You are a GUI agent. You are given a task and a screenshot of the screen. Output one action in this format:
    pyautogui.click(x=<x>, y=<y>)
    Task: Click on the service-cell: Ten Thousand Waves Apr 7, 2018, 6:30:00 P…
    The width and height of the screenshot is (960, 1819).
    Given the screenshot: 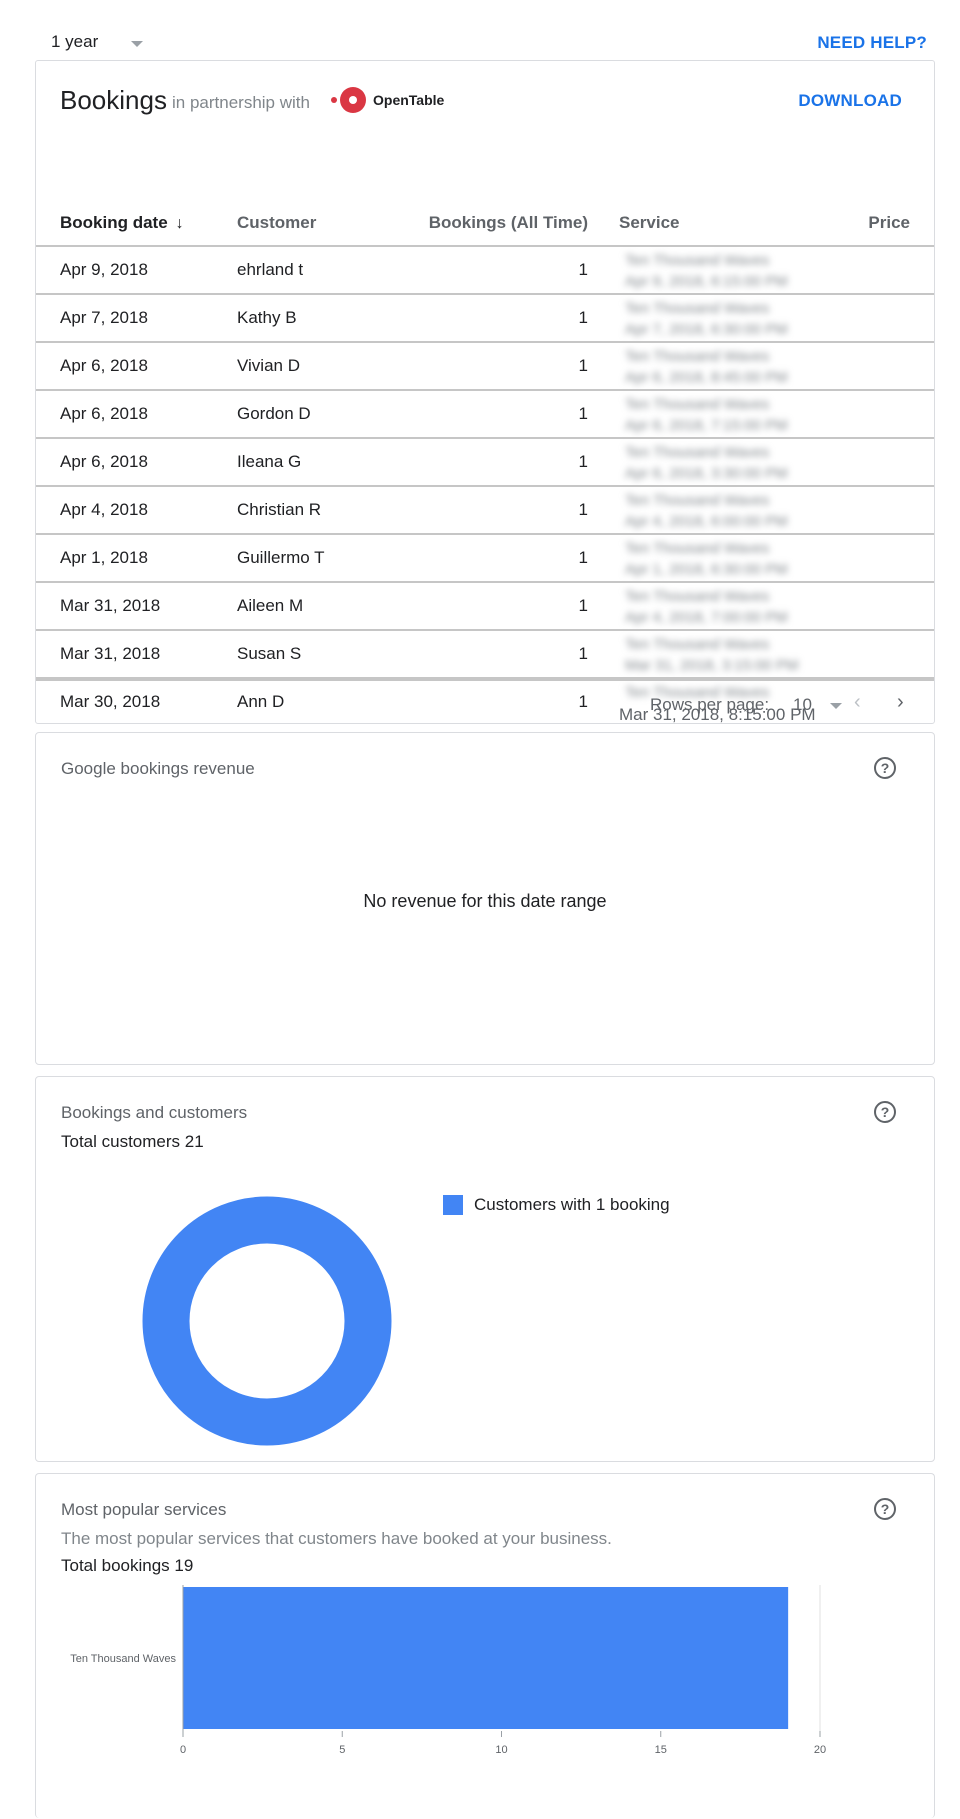 What is the action you would take?
    pyautogui.click(x=729, y=319)
    